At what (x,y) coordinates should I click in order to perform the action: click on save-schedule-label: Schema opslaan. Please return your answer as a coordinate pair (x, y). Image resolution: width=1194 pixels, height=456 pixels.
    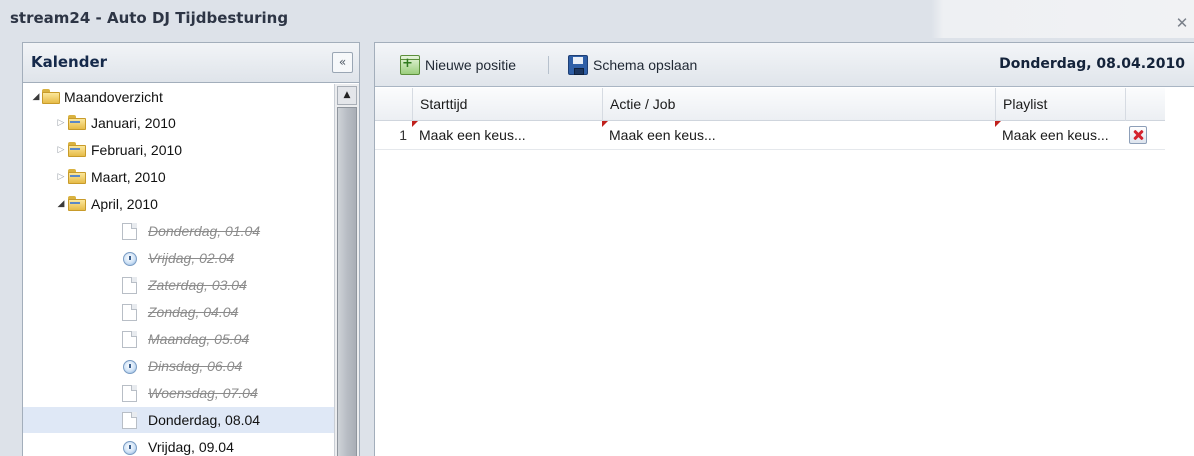
    Looking at the image, I should click on (645, 65).